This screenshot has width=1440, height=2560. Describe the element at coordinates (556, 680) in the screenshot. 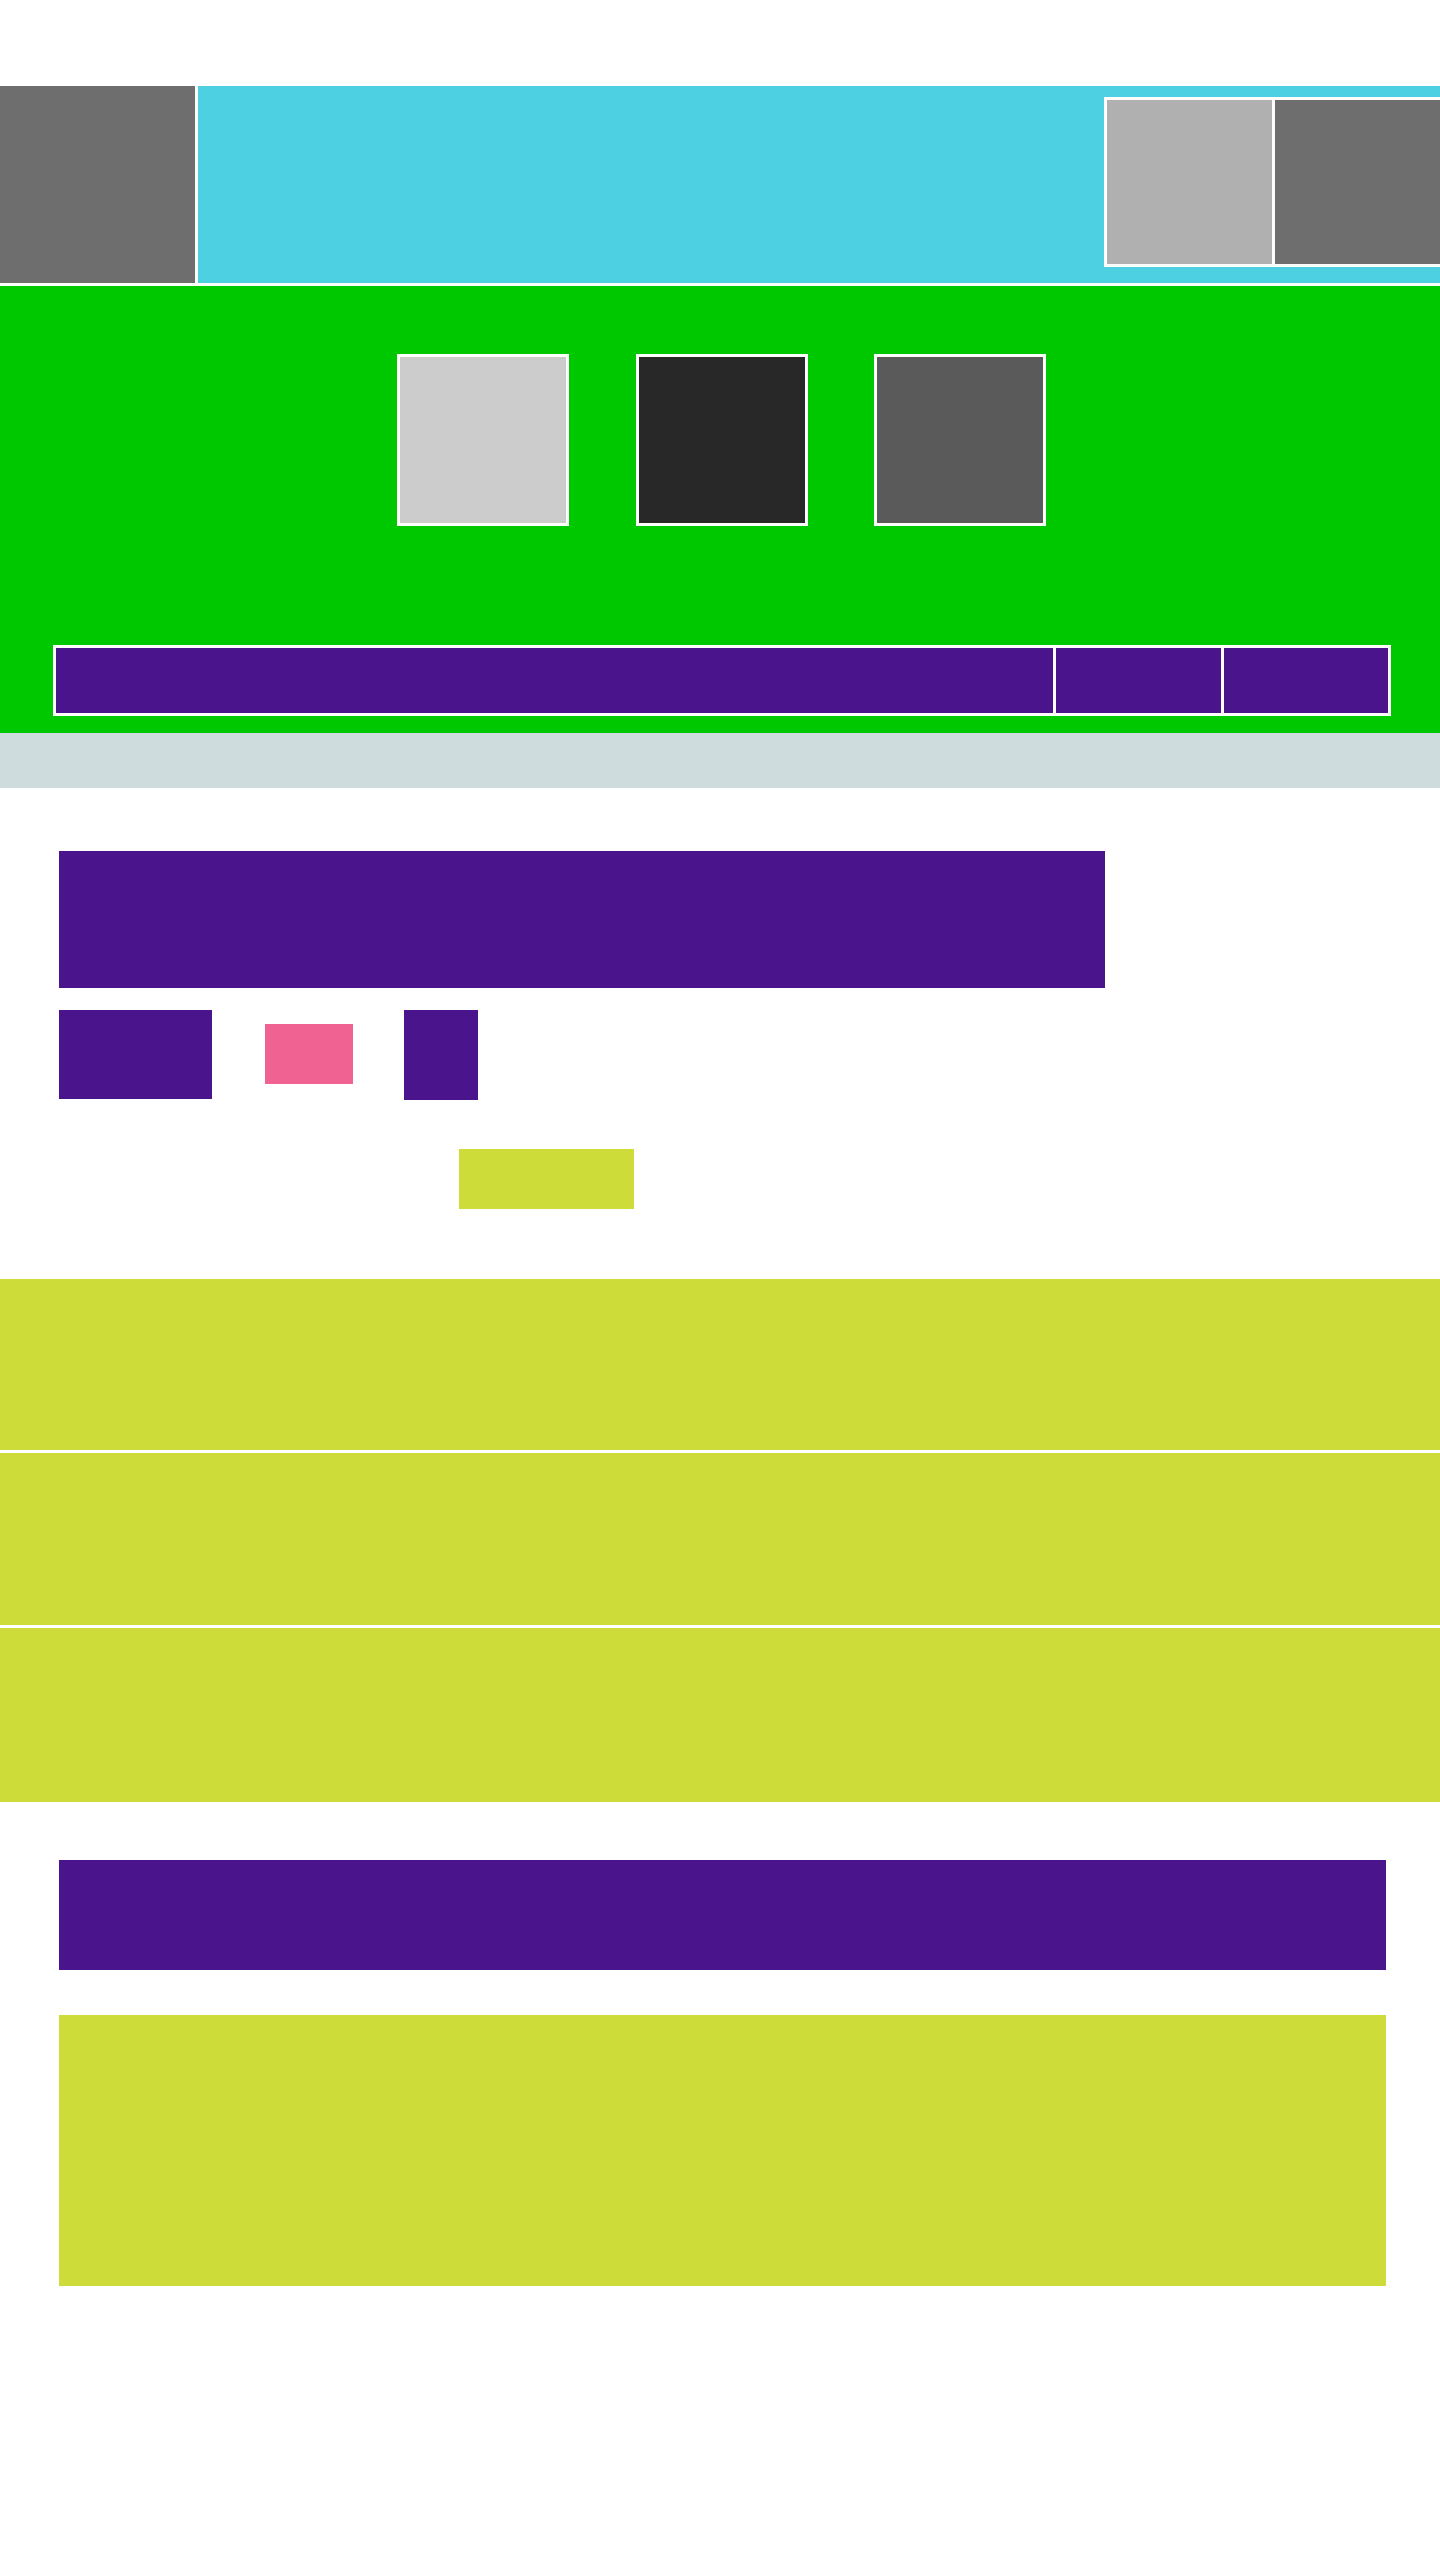

I see `hero-bar-main-segment` at that location.